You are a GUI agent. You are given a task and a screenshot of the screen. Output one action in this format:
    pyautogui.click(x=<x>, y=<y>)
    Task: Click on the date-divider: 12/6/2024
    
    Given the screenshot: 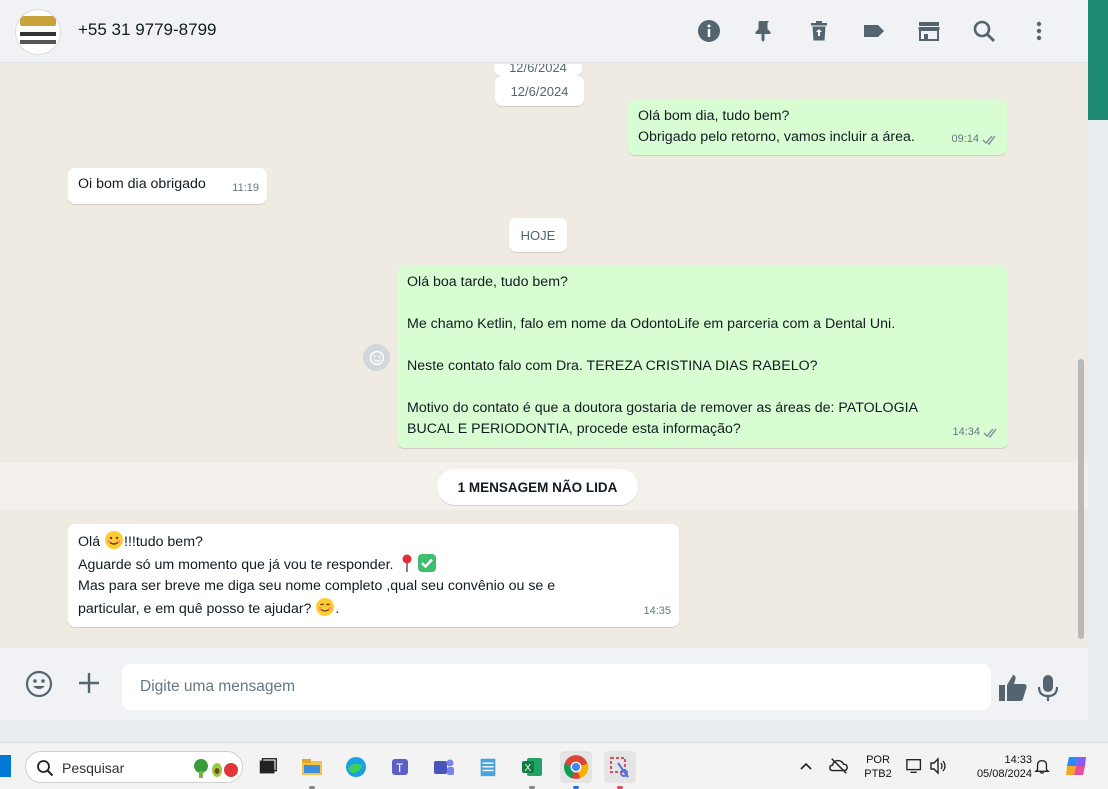 What is the action you would take?
    pyautogui.click(x=539, y=91)
    